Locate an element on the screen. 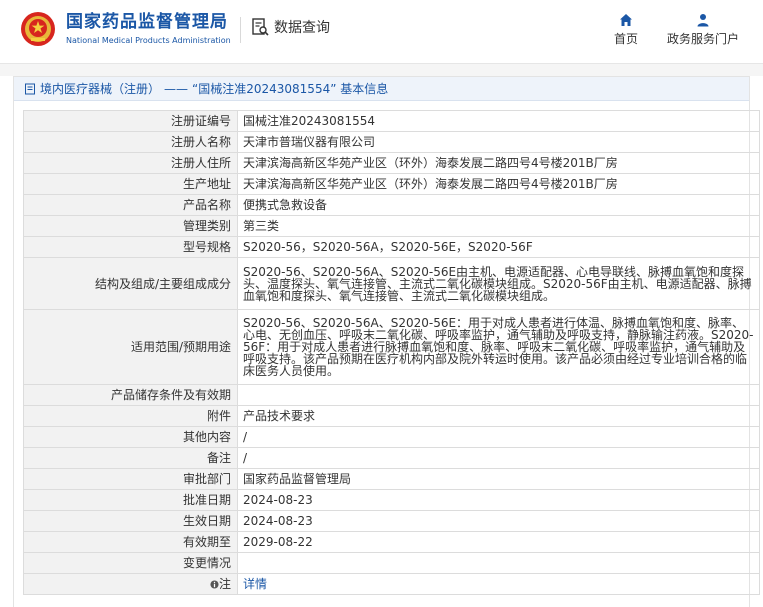  table-row: 生产地址 天津滨海高新区华苑产业区（环外）海泰发展二路四号4号楼201B厂房 is located at coordinates (391, 184).